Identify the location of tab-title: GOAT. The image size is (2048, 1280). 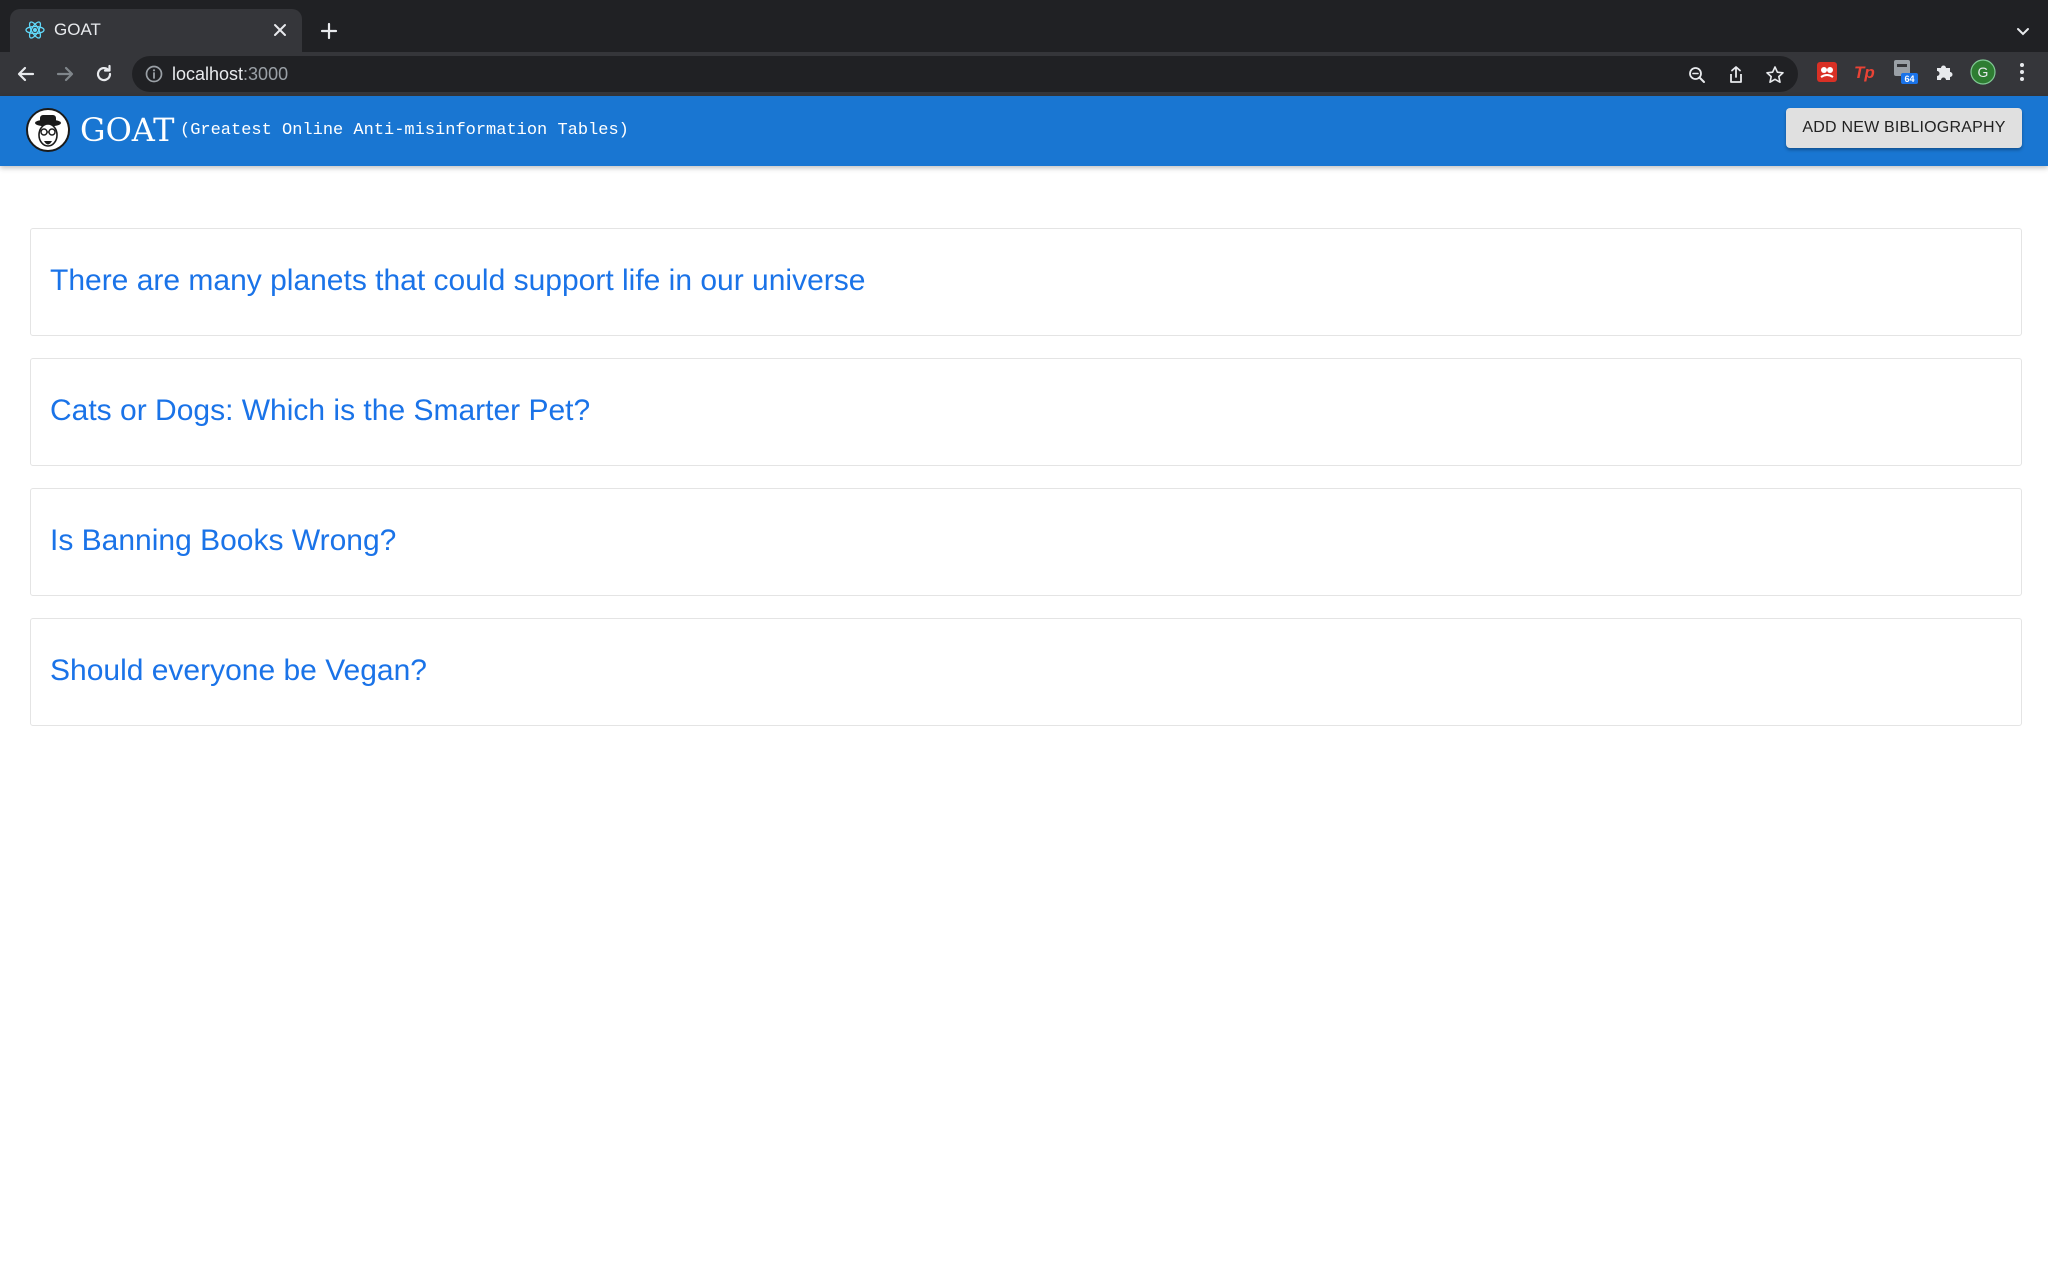
(77, 29).